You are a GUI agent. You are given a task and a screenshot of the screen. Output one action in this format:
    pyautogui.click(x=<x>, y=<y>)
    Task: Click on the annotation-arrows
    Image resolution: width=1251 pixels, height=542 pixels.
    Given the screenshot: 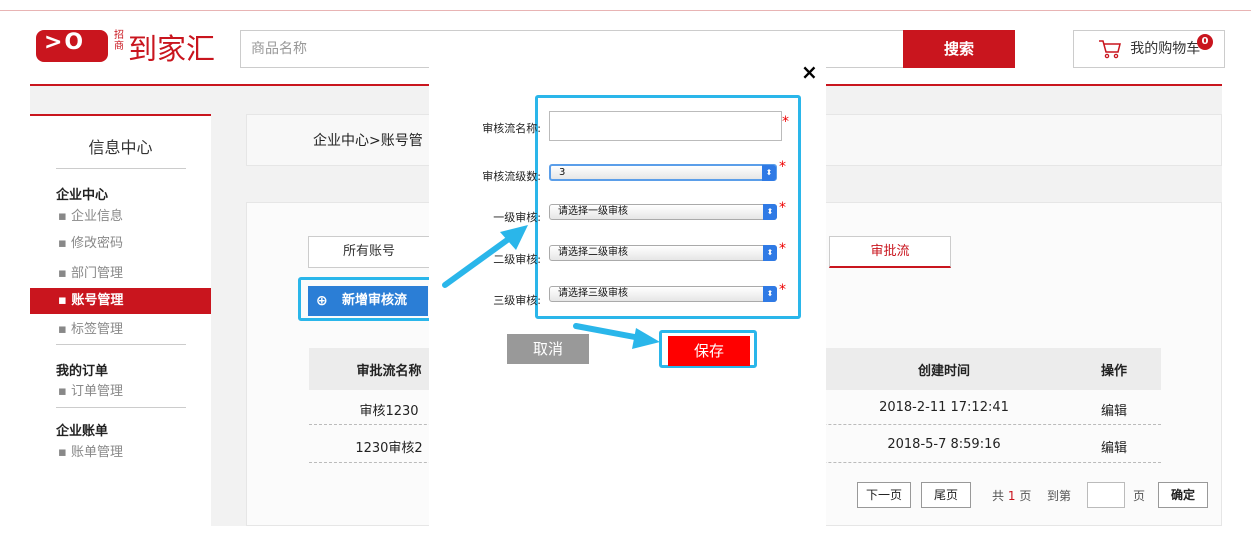 What is the action you would take?
    pyautogui.click(x=551, y=287)
    